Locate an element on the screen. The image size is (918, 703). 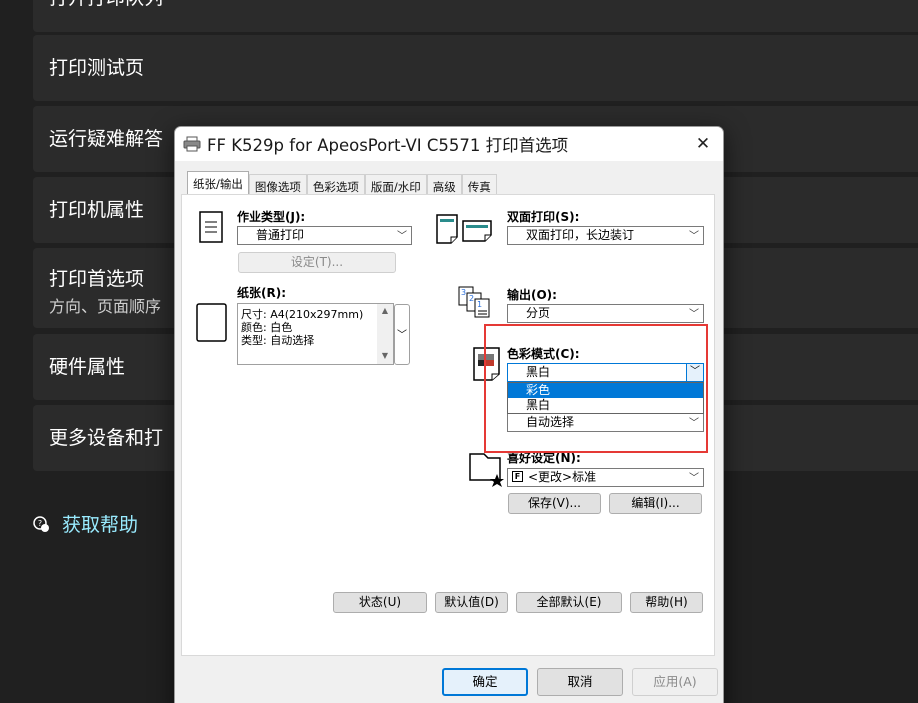
paper-icon is located at coordinates (211, 322).